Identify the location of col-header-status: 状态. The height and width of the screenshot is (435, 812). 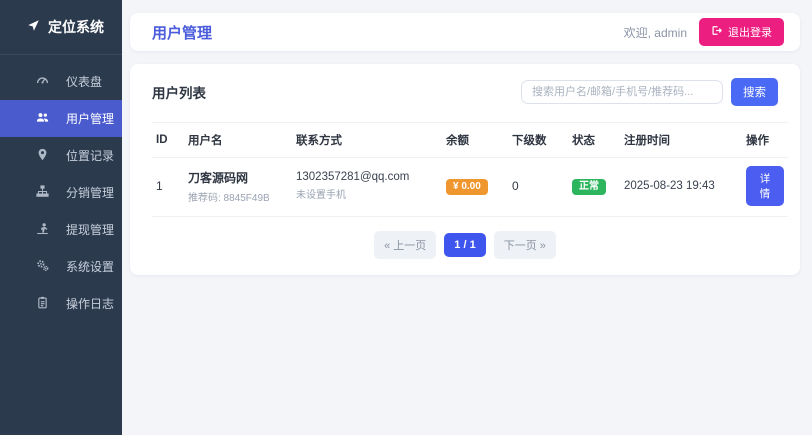
(594, 140).